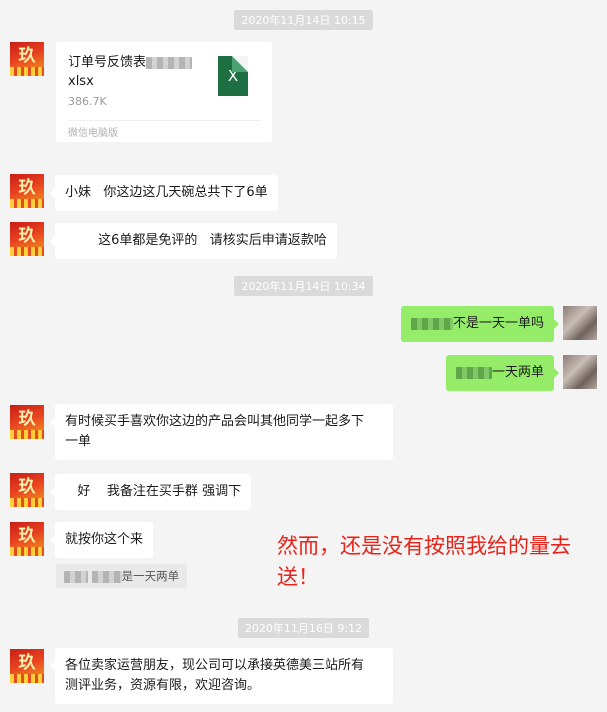 The width and height of the screenshot is (607, 712). I want to click on message-bubble: 这6单都是免评的 请核实后申请返款哈, so click(193, 241).